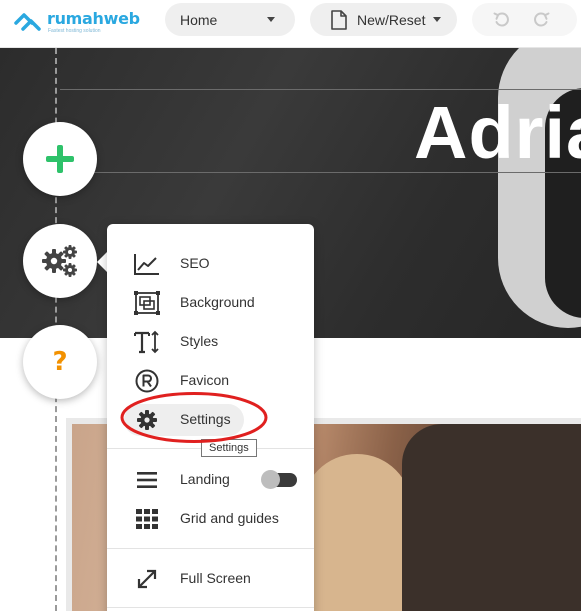 The height and width of the screenshot is (611, 581). Describe the element at coordinates (147, 342) in the screenshot. I see `text-height-icon` at that location.